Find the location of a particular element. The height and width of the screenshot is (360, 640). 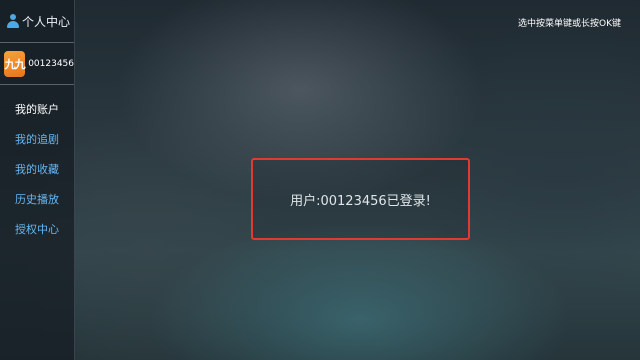

sidebar-item-my-account: 我的账户 is located at coordinates (37, 110).